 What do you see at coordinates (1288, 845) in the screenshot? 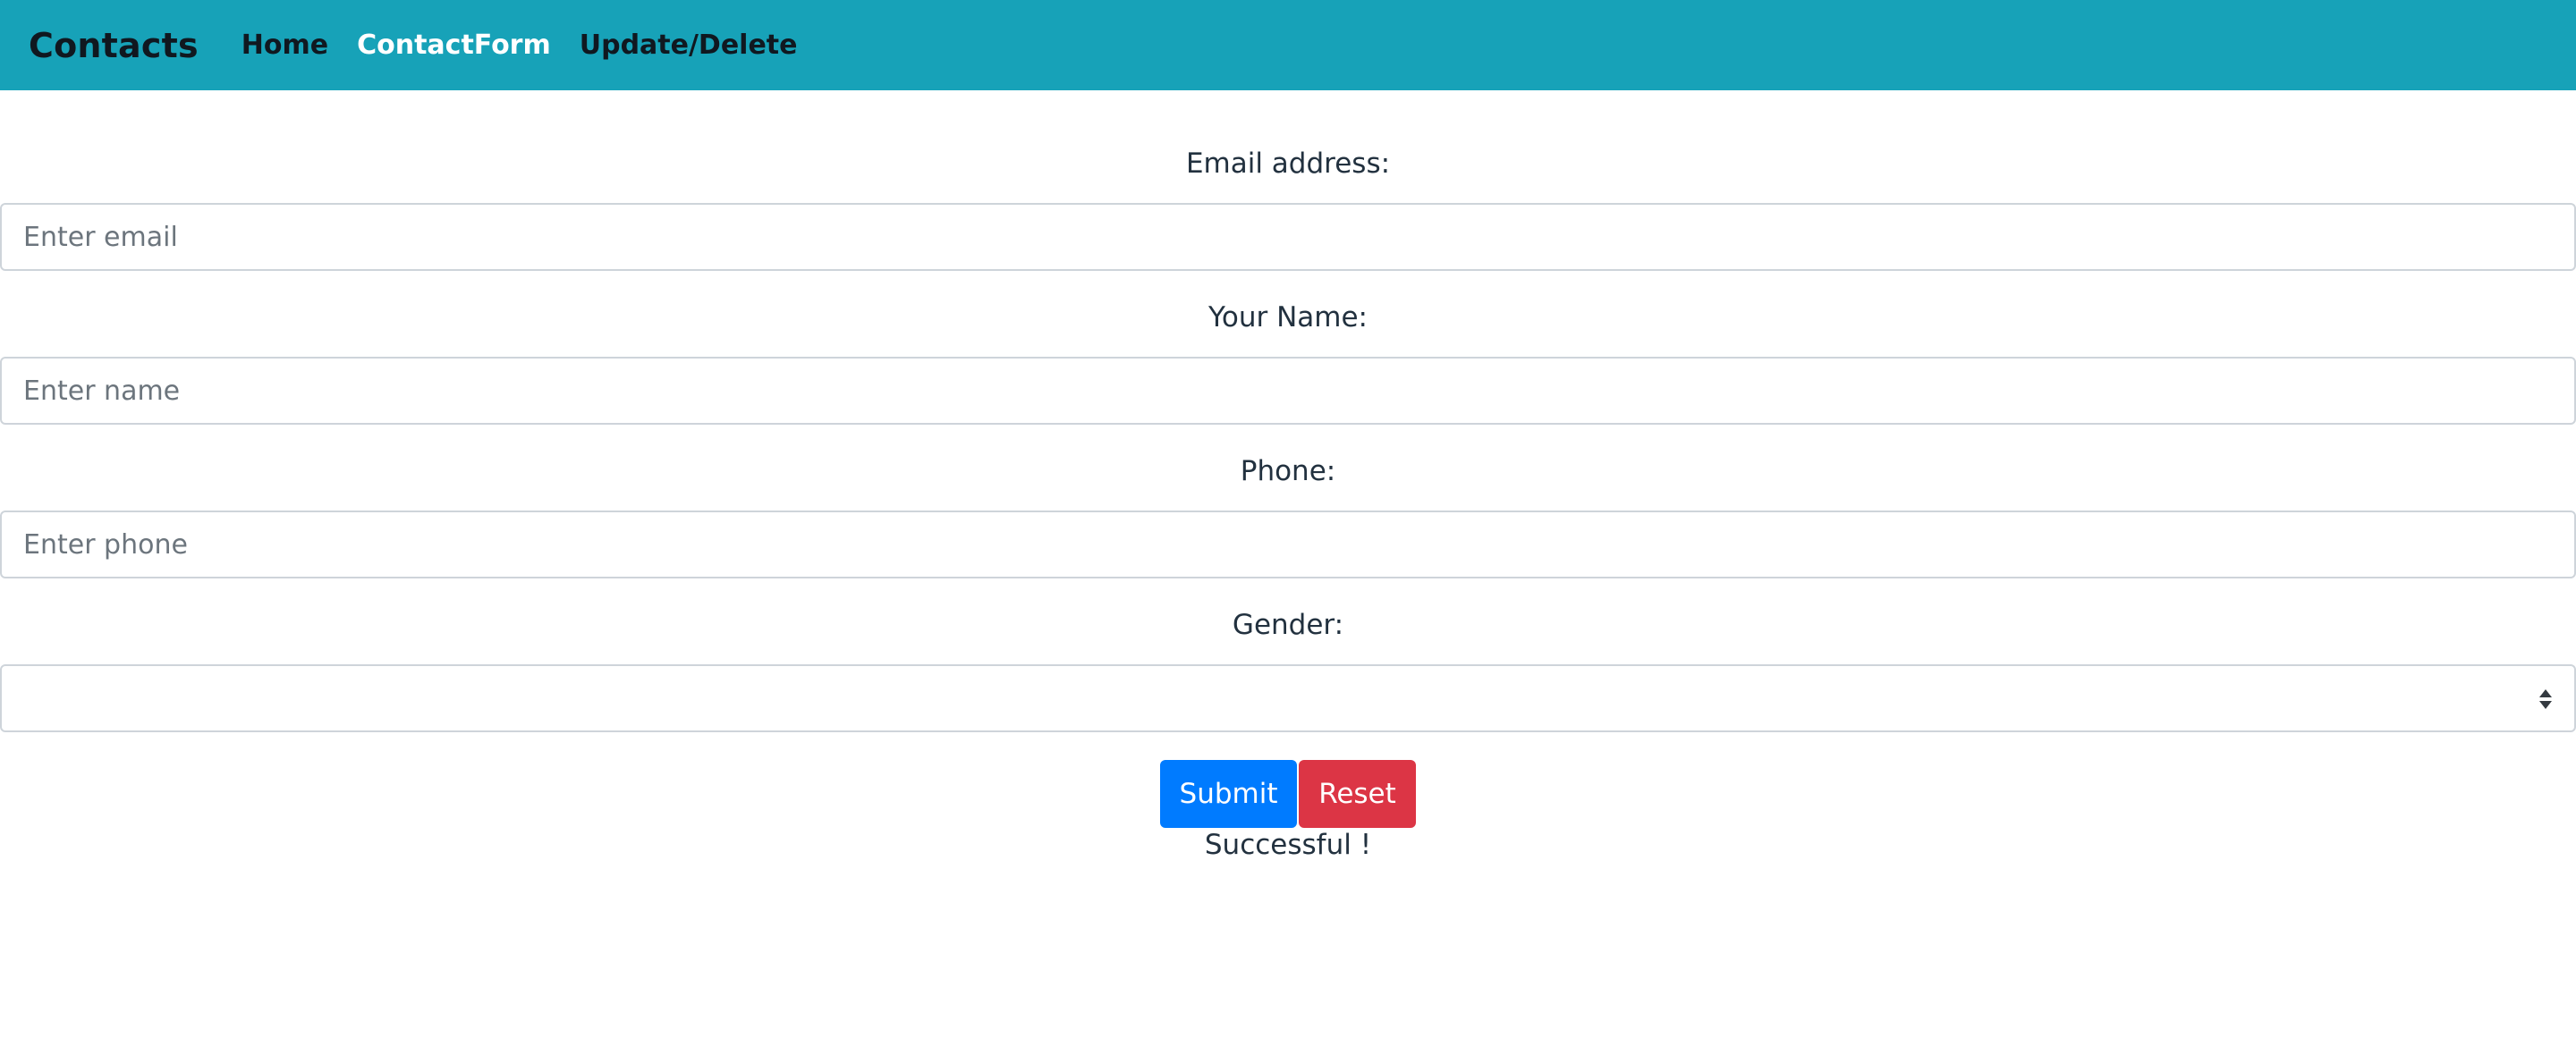
I see `status-message: Successful !` at bounding box center [1288, 845].